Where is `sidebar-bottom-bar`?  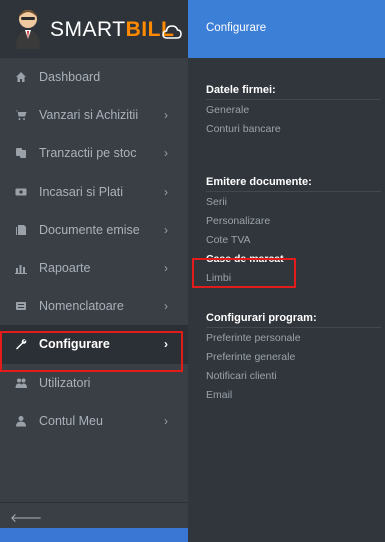 sidebar-bottom-bar is located at coordinates (94, 535).